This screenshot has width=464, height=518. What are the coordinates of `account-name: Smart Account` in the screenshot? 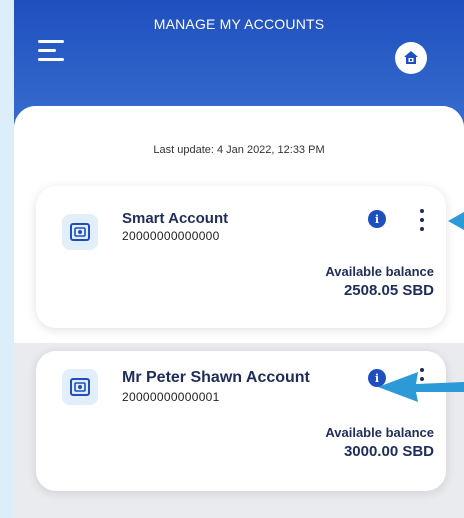 It's located at (175, 218).